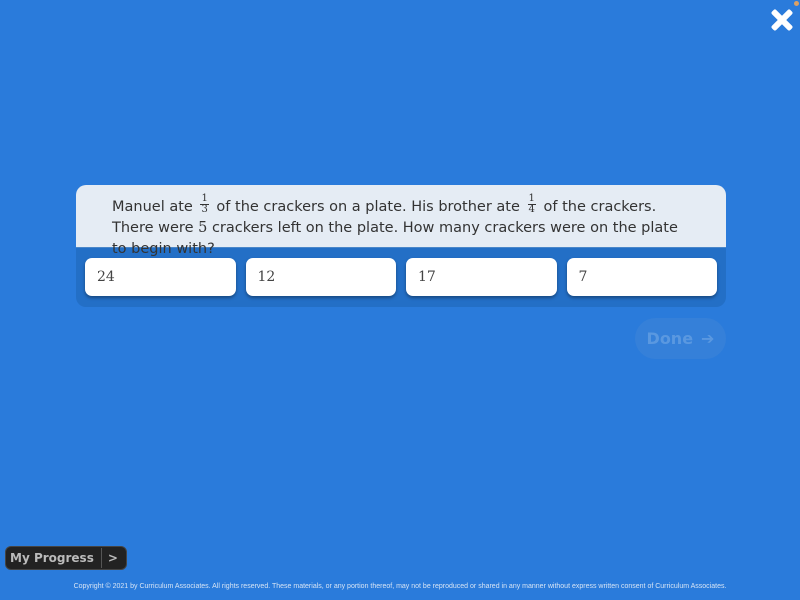 The height and width of the screenshot is (600, 800). What do you see at coordinates (641, 277) in the screenshot?
I see `answer-choice-4: 7` at bounding box center [641, 277].